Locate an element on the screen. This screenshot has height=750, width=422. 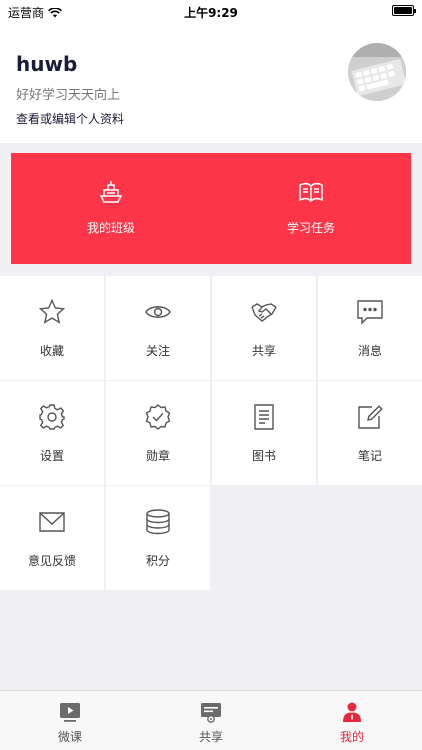
avatar is located at coordinates (377, 72).